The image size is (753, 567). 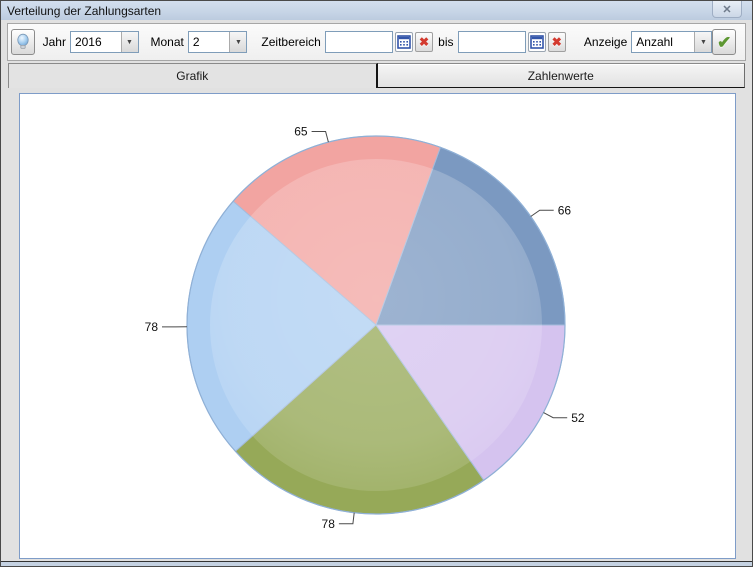 I want to click on anzeige-label: Anzeige, so click(x=605, y=42).